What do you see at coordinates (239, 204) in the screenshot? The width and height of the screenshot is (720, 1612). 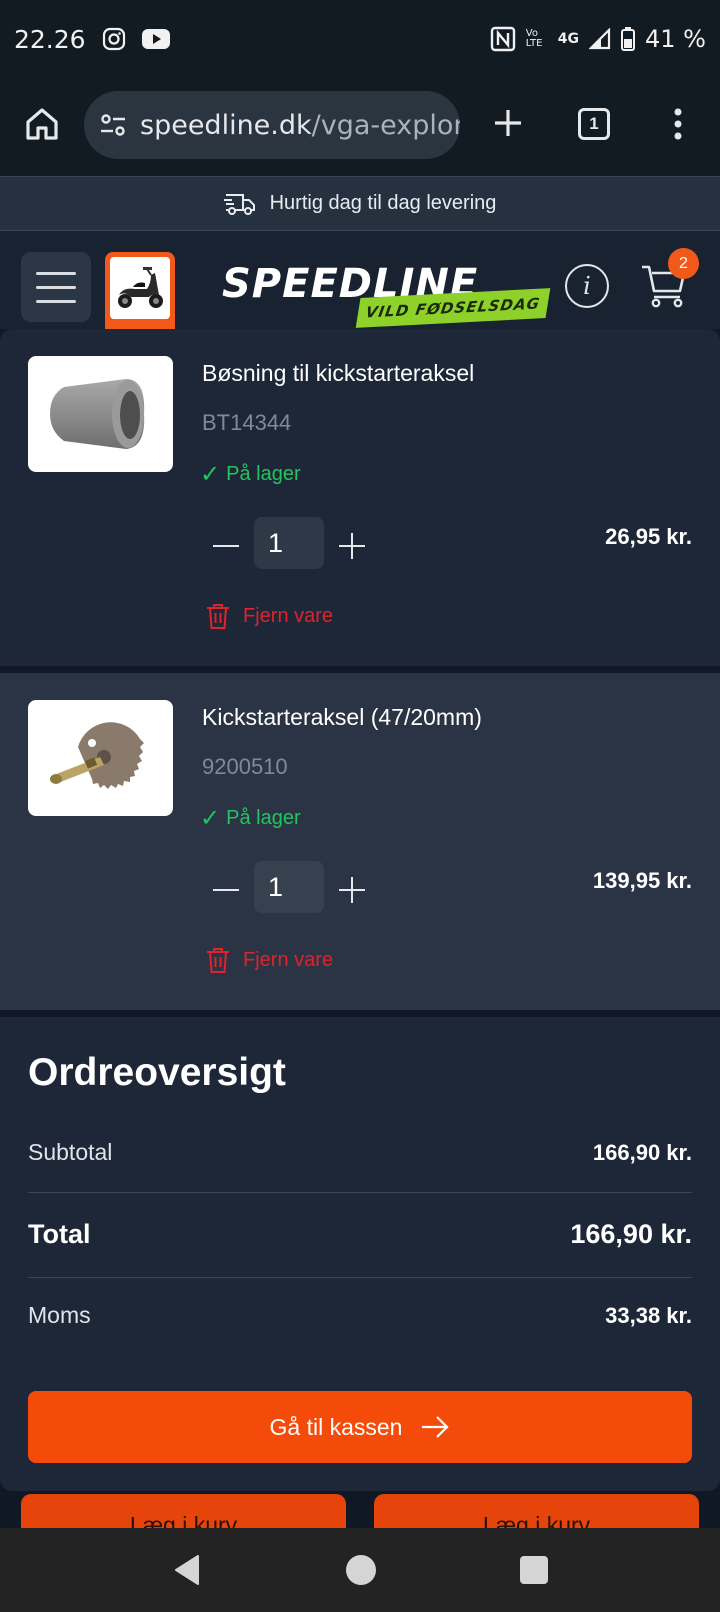 I see `delivery-truck-icon` at bounding box center [239, 204].